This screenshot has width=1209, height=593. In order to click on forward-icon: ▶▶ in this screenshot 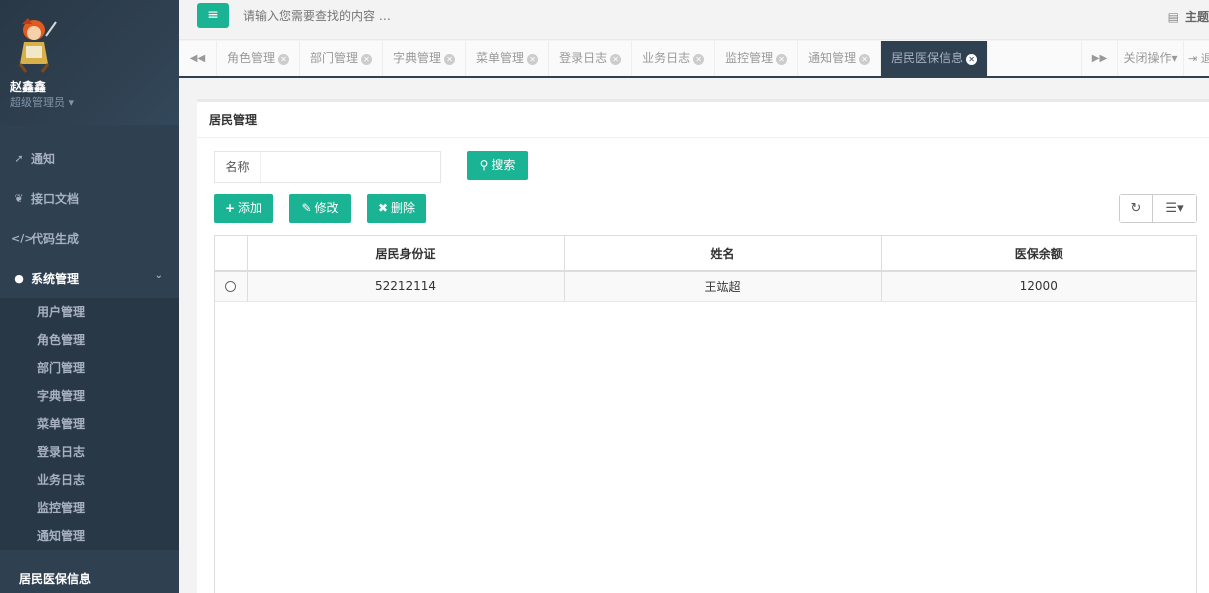, I will do `click(1099, 58)`.